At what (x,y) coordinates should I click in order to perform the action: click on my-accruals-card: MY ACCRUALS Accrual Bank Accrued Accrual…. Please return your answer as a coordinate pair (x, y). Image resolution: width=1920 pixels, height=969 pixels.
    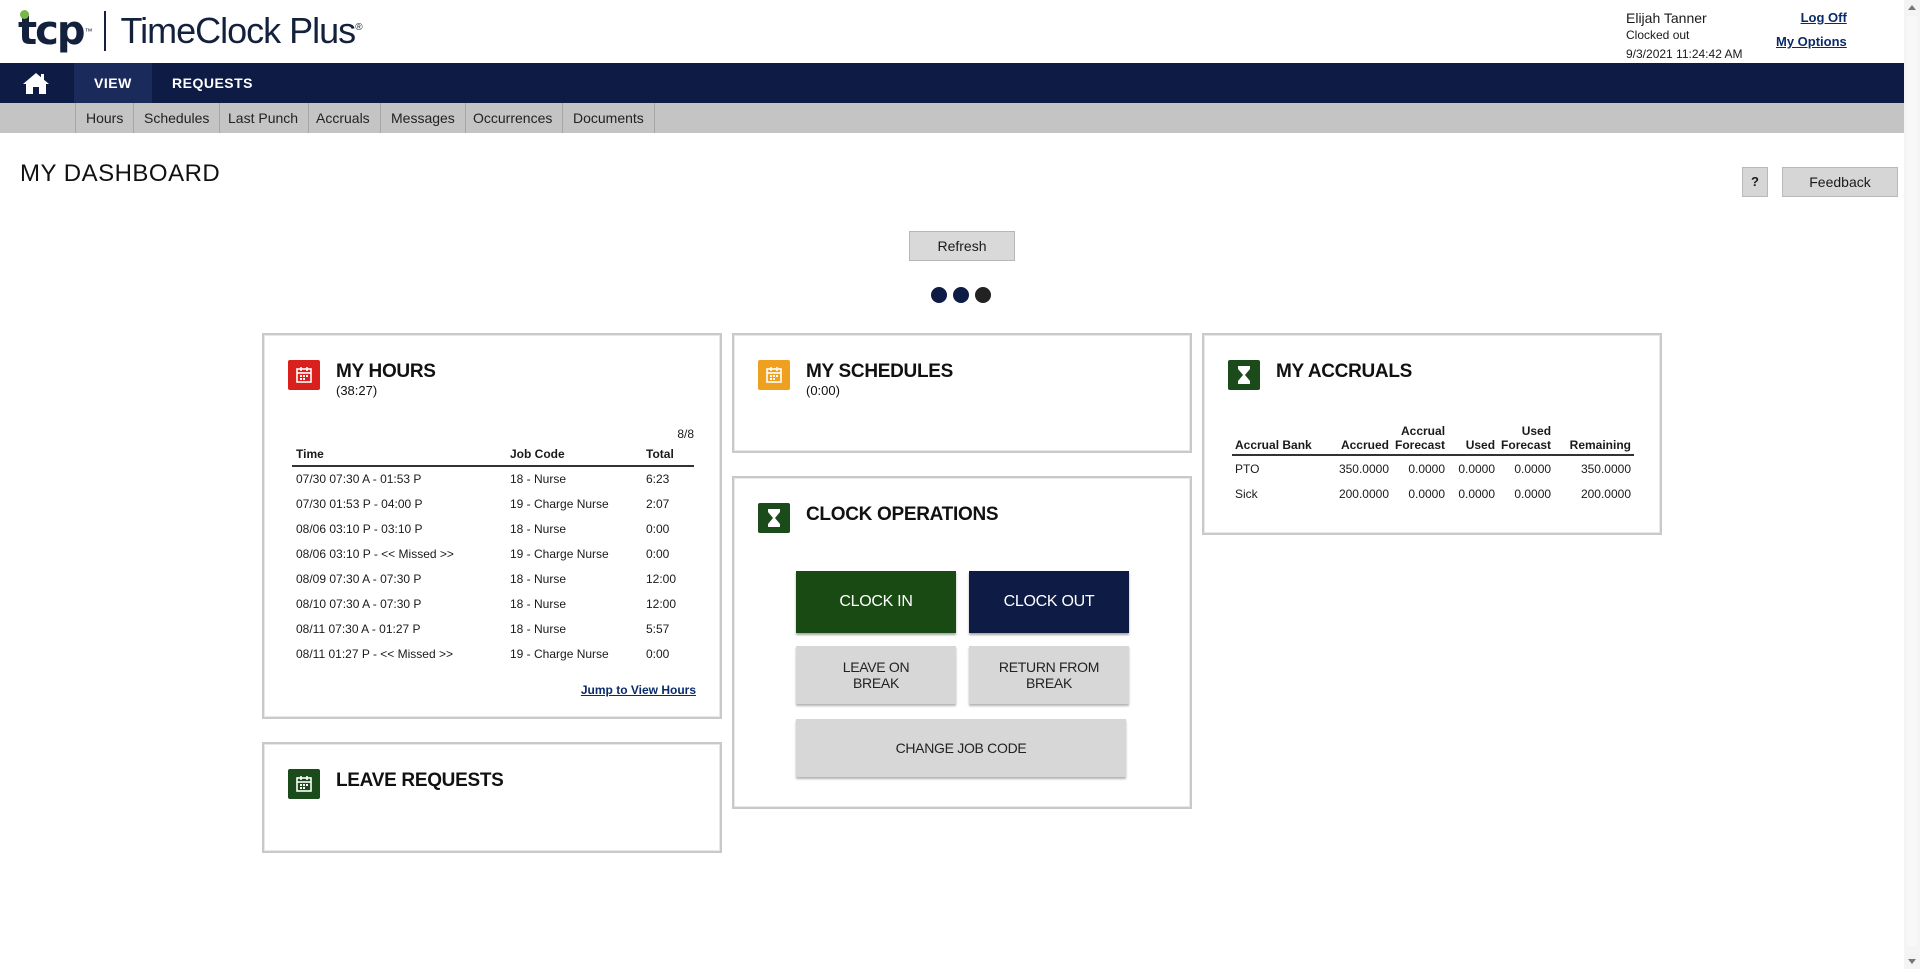
    Looking at the image, I should click on (1432, 434).